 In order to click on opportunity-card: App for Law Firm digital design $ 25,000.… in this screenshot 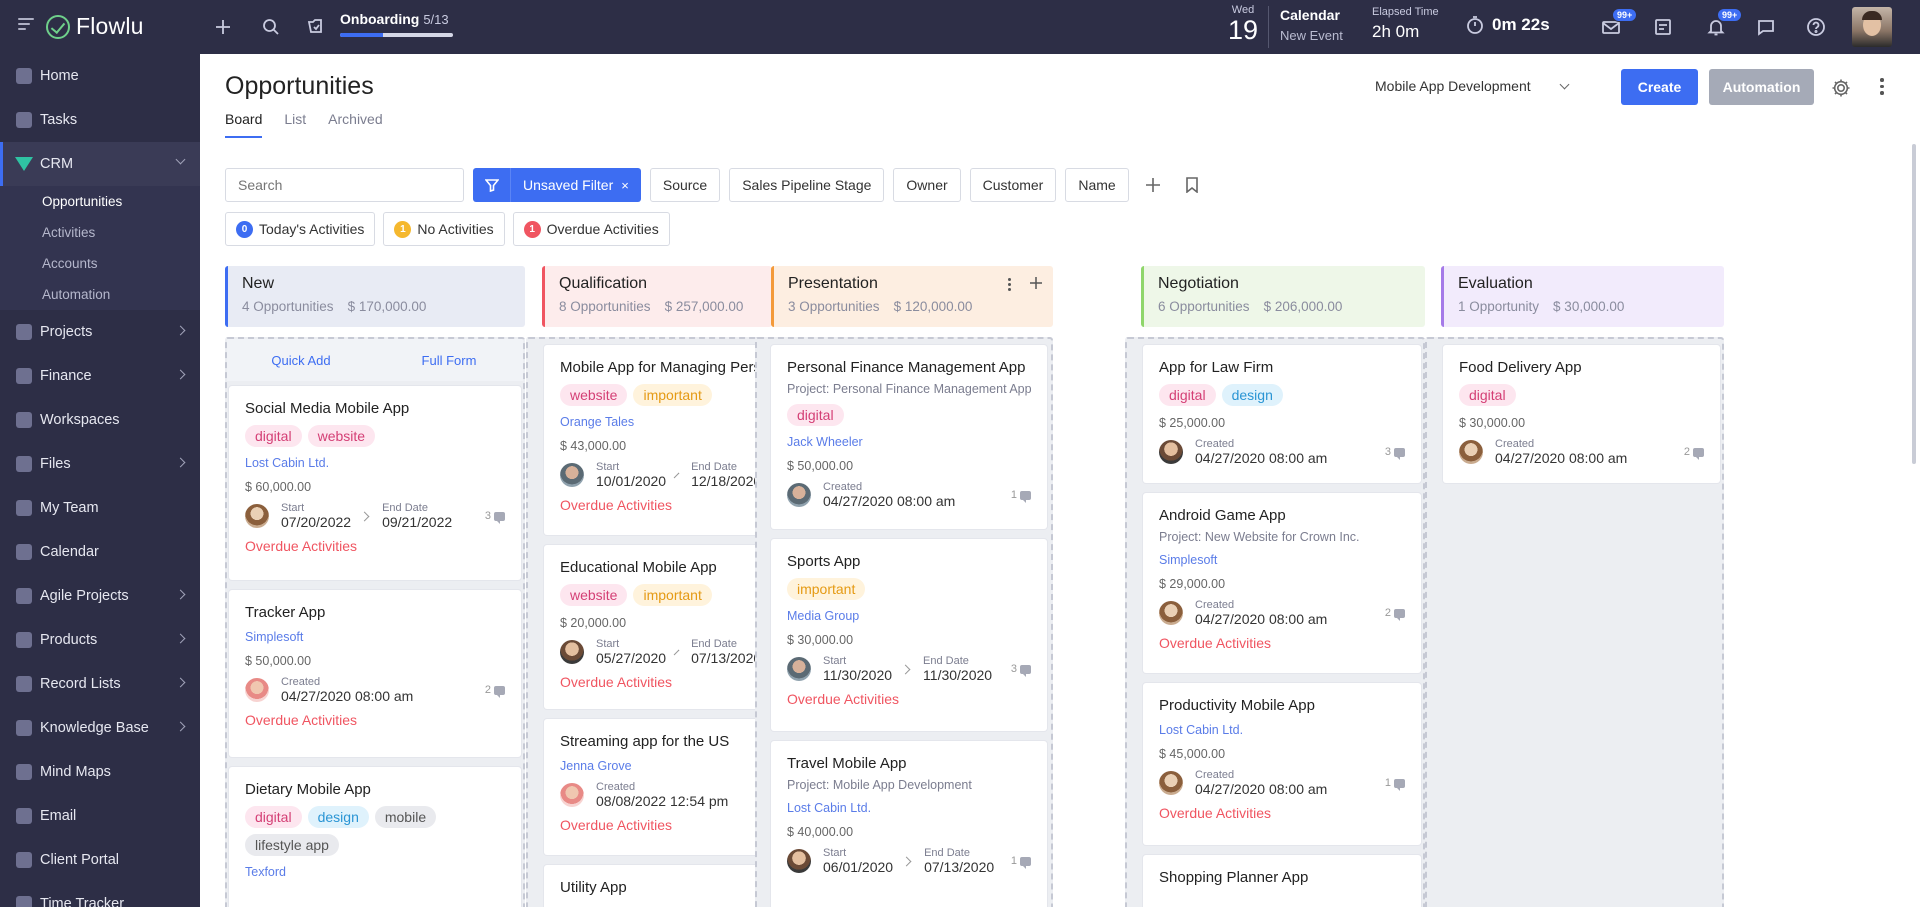, I will do `click(1282, 414)`.